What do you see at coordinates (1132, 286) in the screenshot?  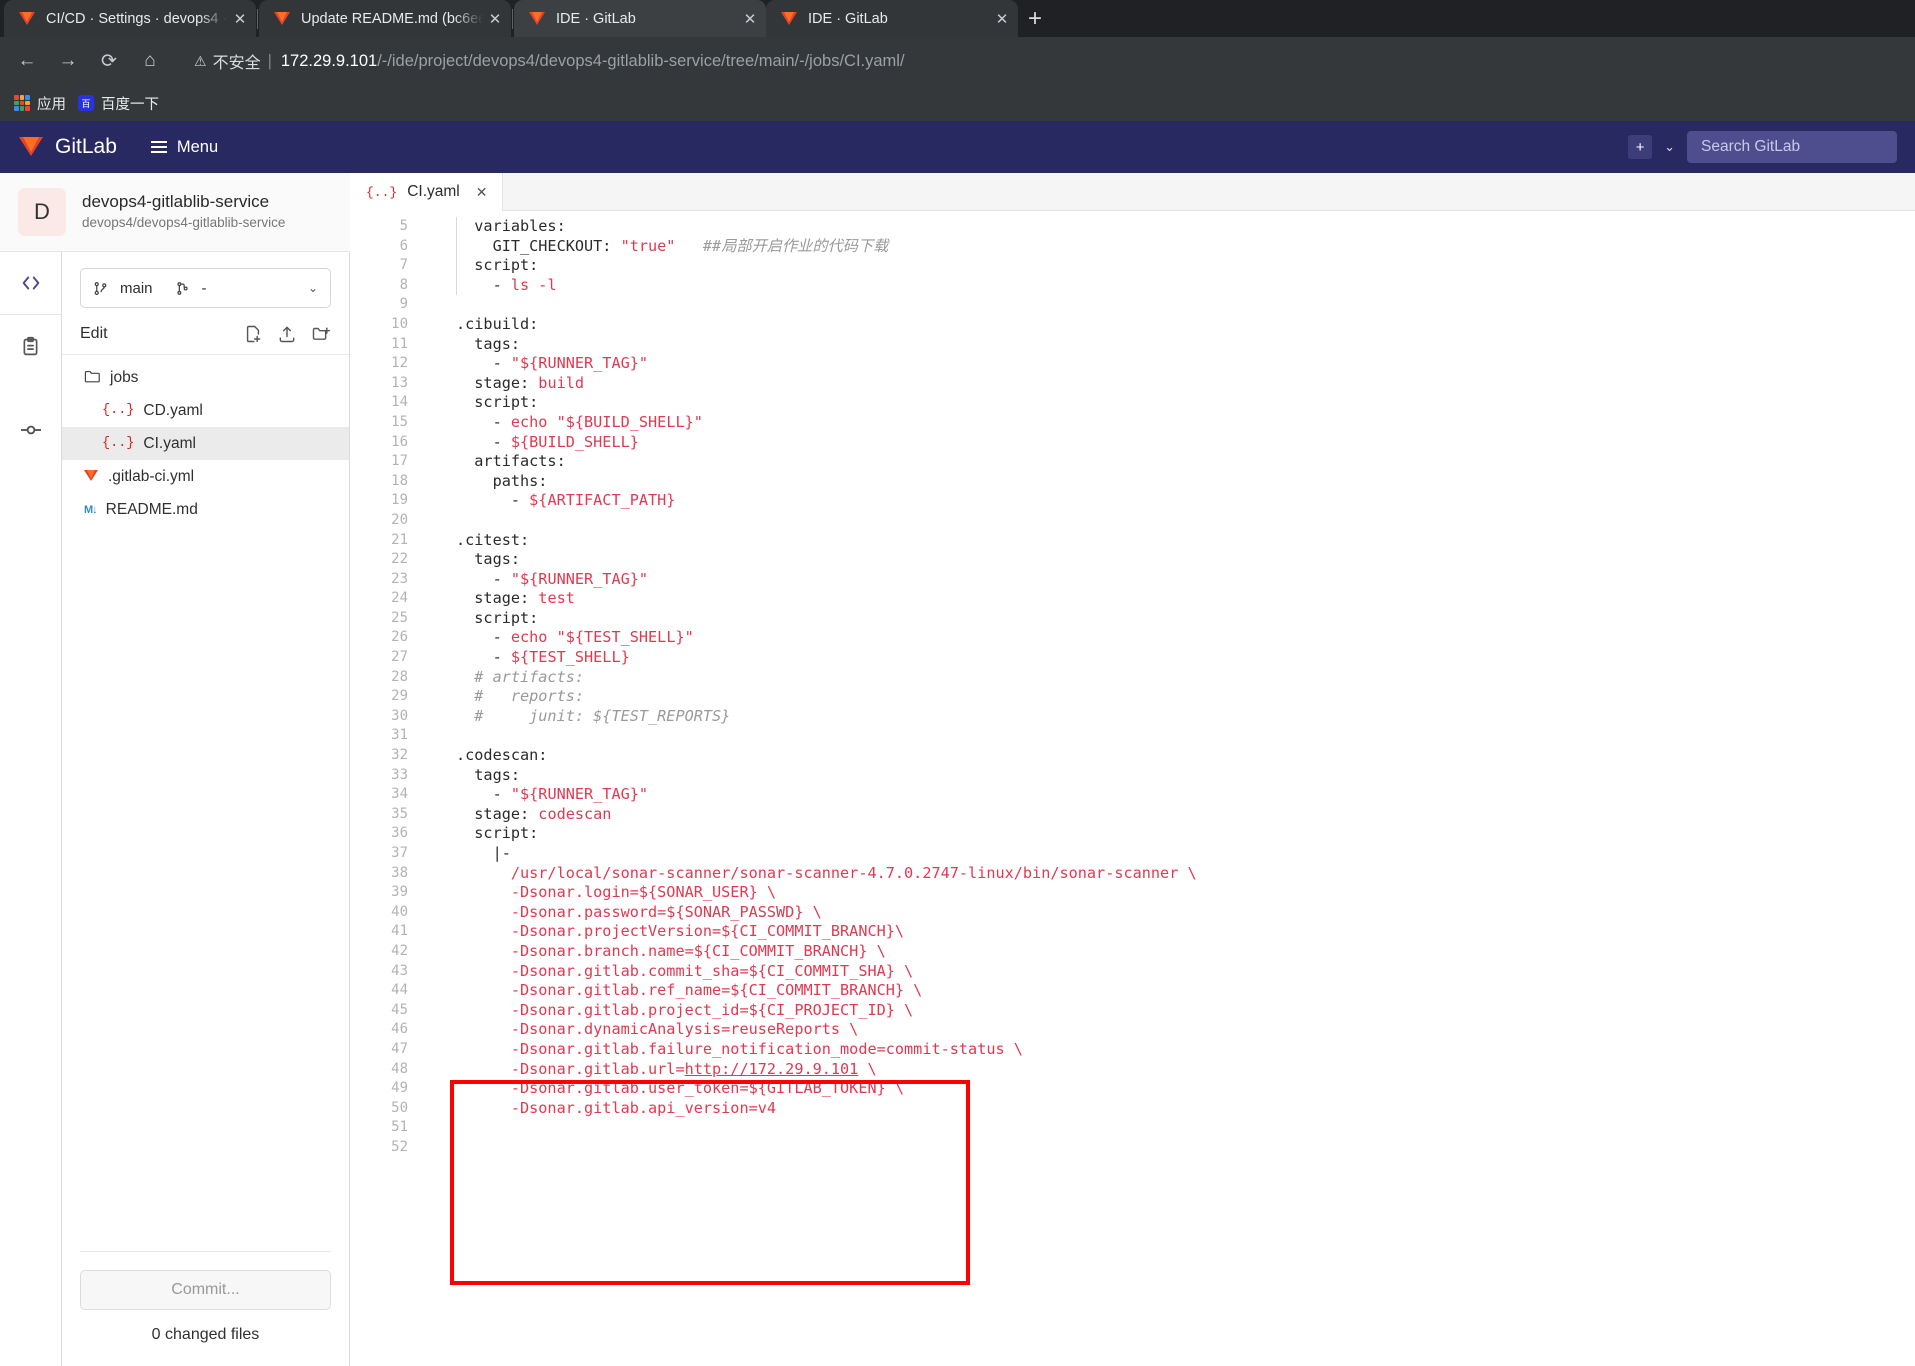 I see `code-line: 8 - ls -l` at bounding box center [1132, 286].